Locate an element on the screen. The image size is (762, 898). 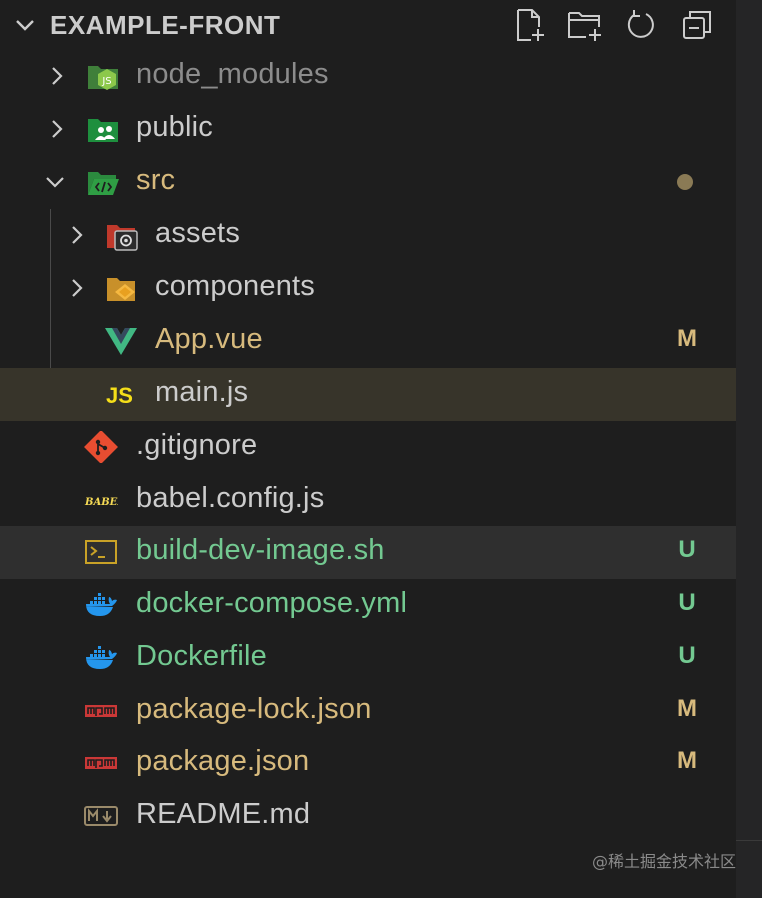
tree-item-label: .gitignore is located at coordinates (197, 445).